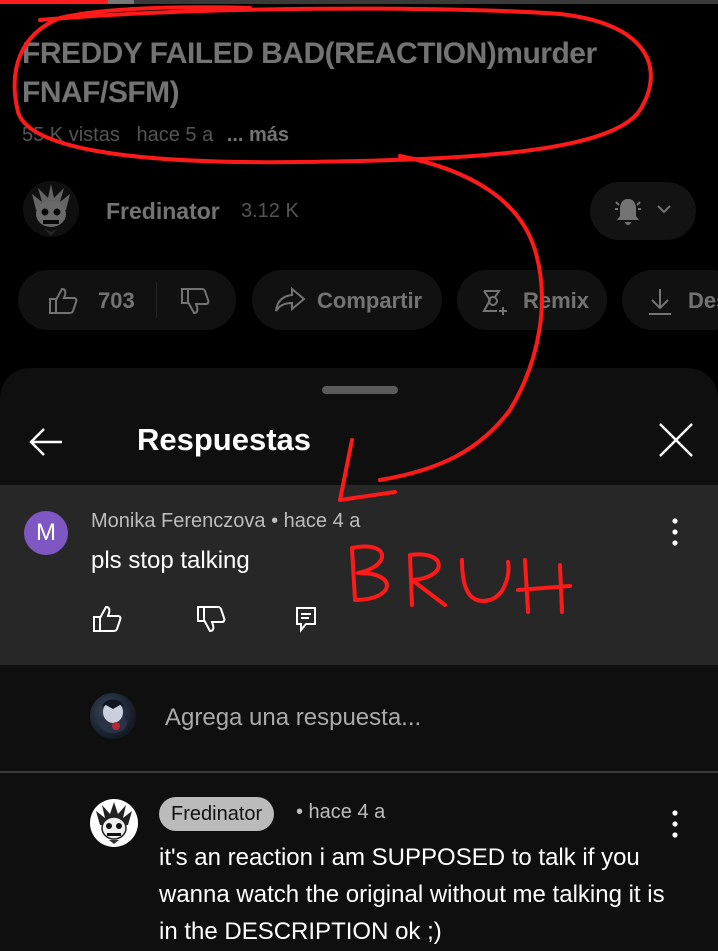 Image resolution: width=718 pixels, height=951 pixels. Describe the element at coordinates (217, 814) in the screenshot. I see `reply-author-badge: Fredinator` at that location.